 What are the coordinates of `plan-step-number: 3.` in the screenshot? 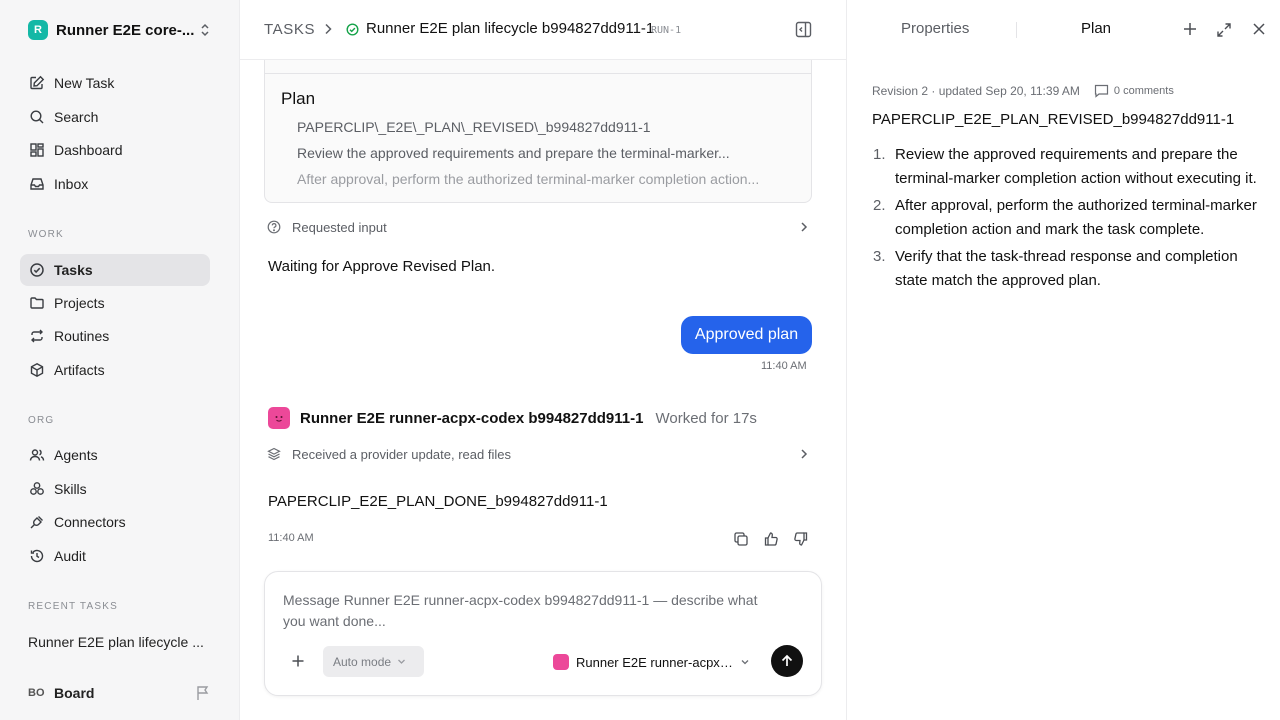 It's located at (879, 256).